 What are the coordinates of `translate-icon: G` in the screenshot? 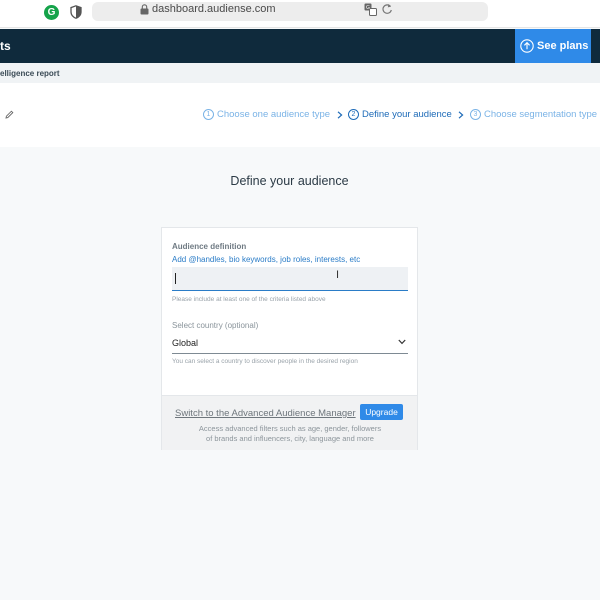 It's located at (370, 9).